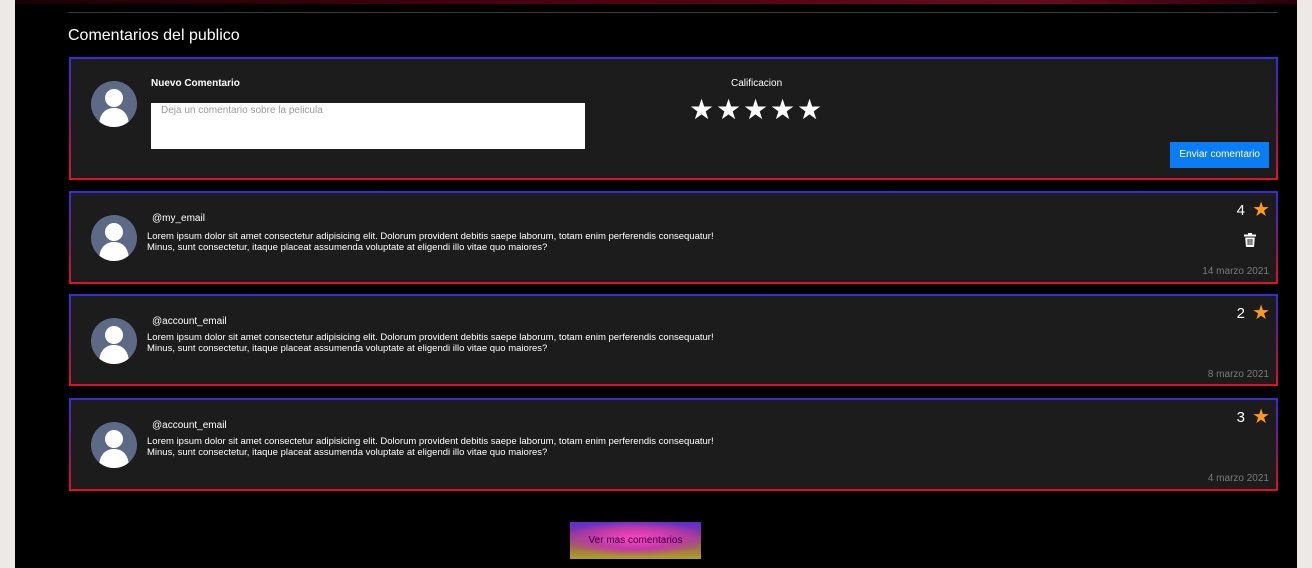 The height and width of the screenshot is (568, 1312). What do you see at coordinates (656, 2) in the screenshot?
I see `top-glow-bar` at bounding box center [656, 2].